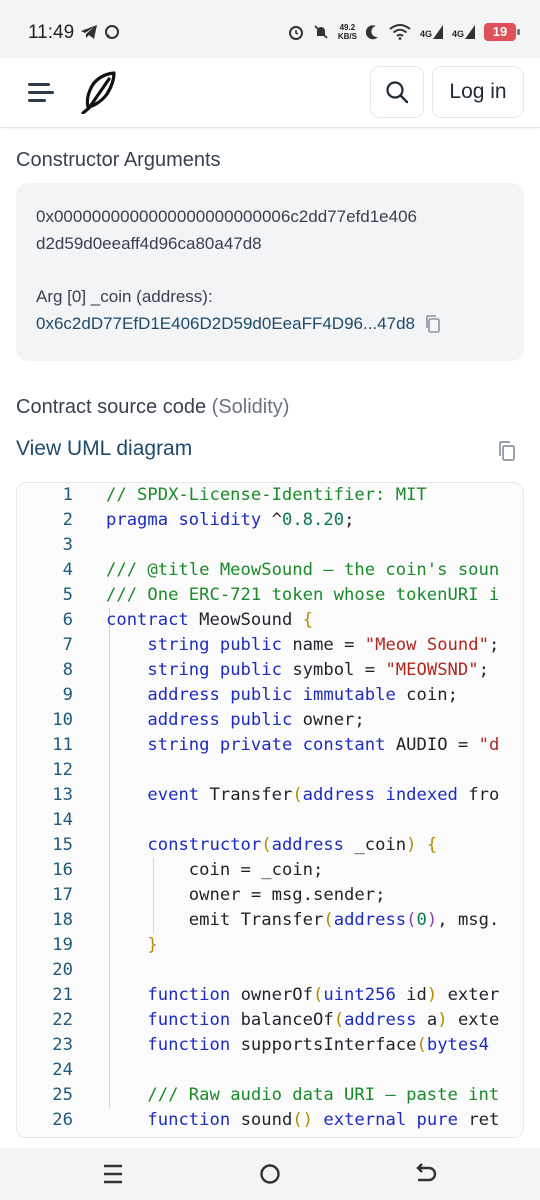  Describe the element at coordinates (347, 32) in the screenshot. I see `net-speed: 49.2 KB/S` at that location.